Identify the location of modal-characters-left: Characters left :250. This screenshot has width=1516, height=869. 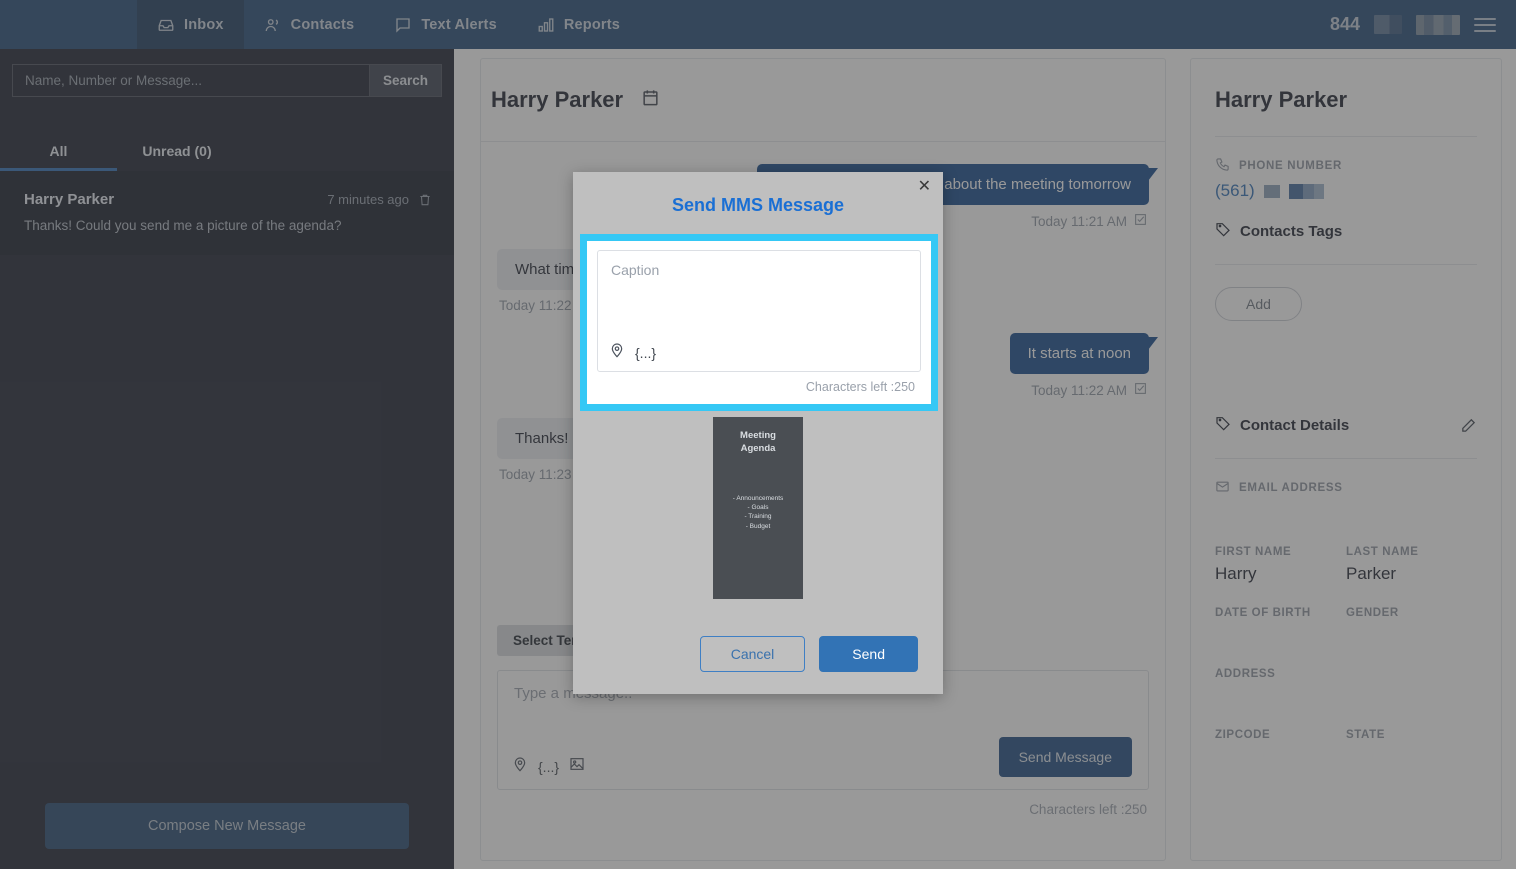
(860, 387).